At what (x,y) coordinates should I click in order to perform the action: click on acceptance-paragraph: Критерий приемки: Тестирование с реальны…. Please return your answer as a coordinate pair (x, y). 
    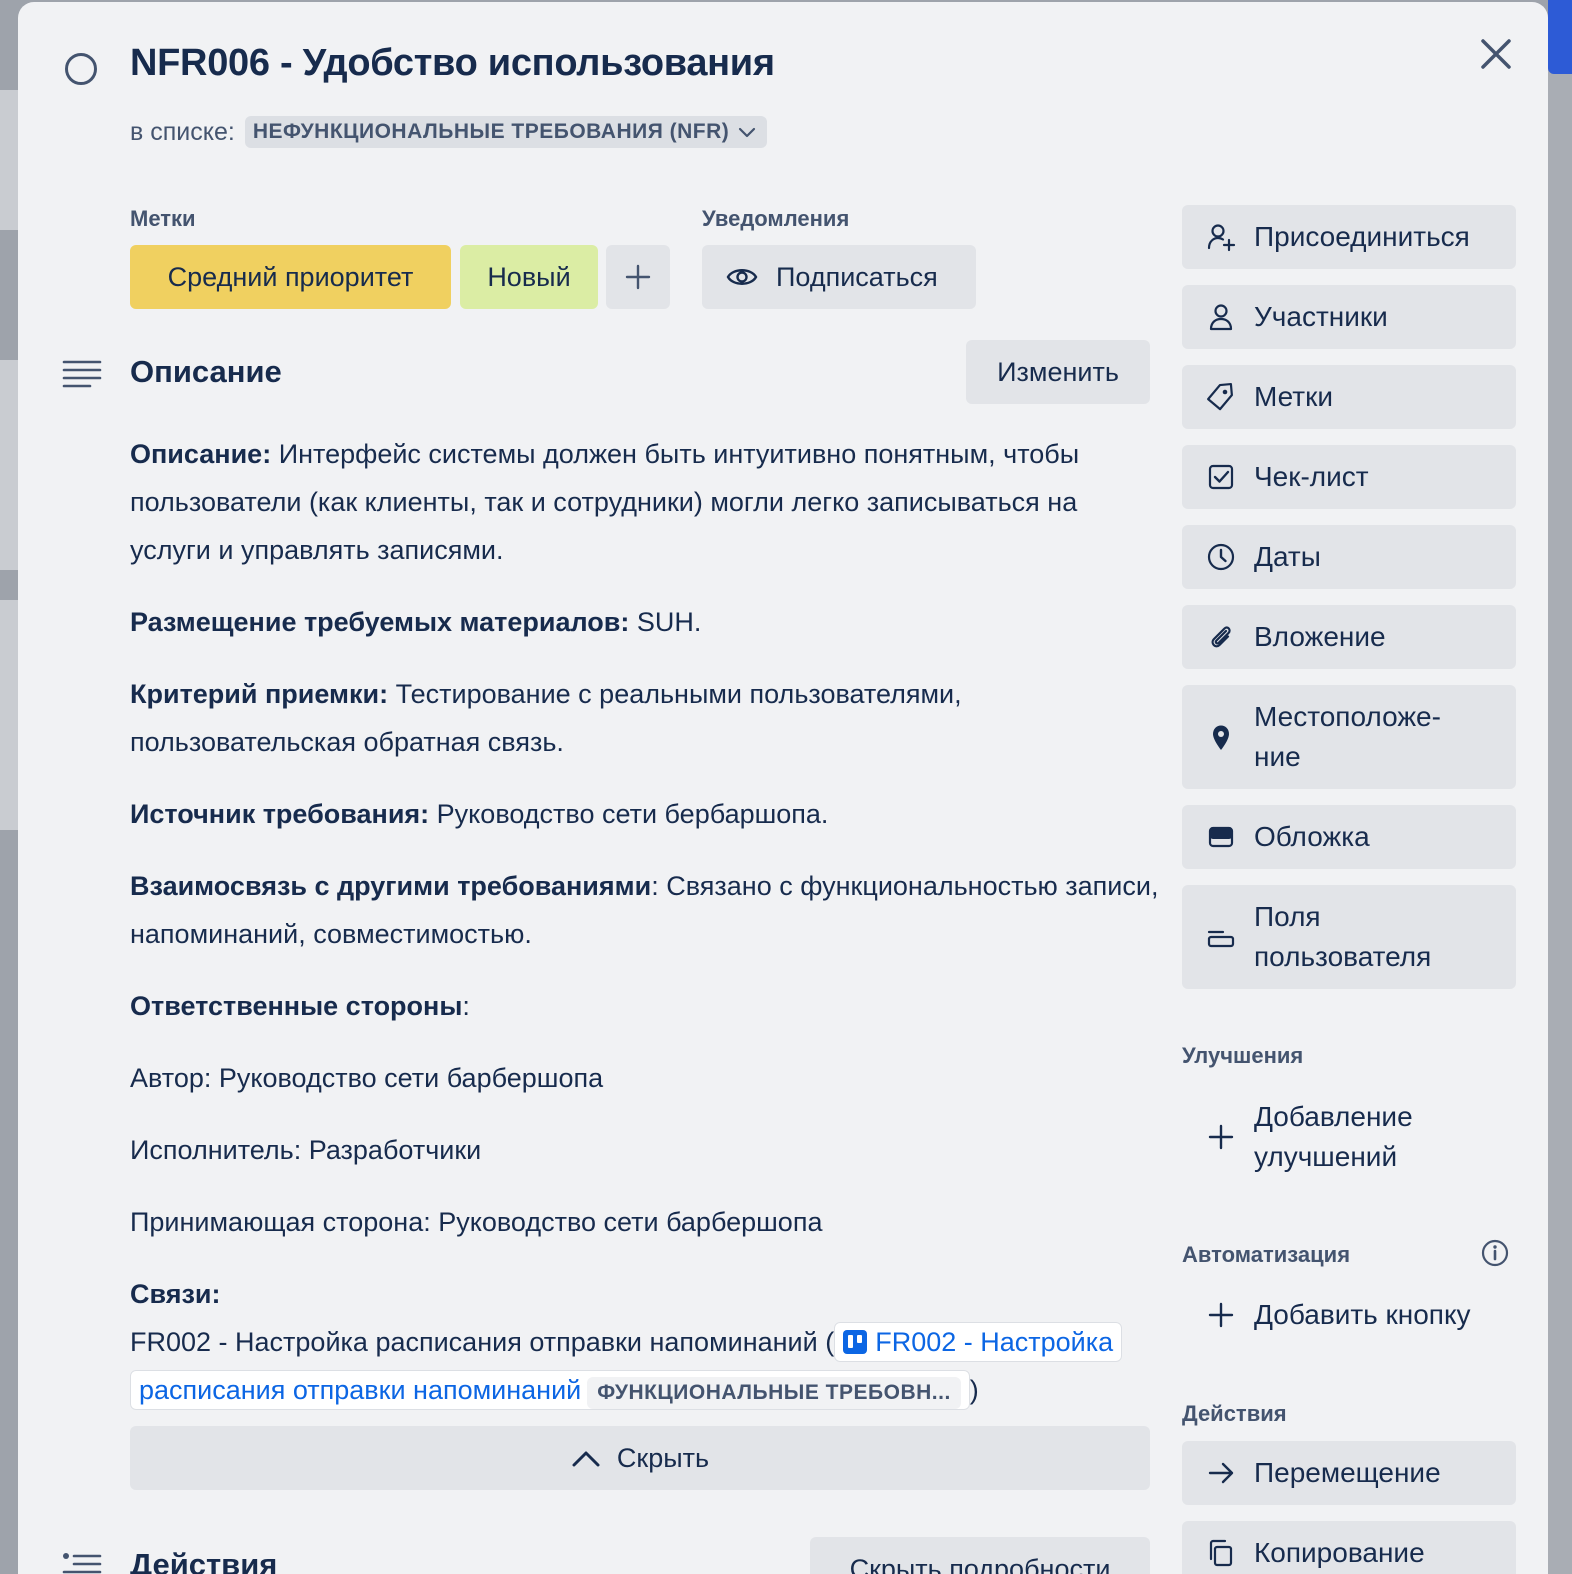
    Looking at the image, I should click on (546, 718).